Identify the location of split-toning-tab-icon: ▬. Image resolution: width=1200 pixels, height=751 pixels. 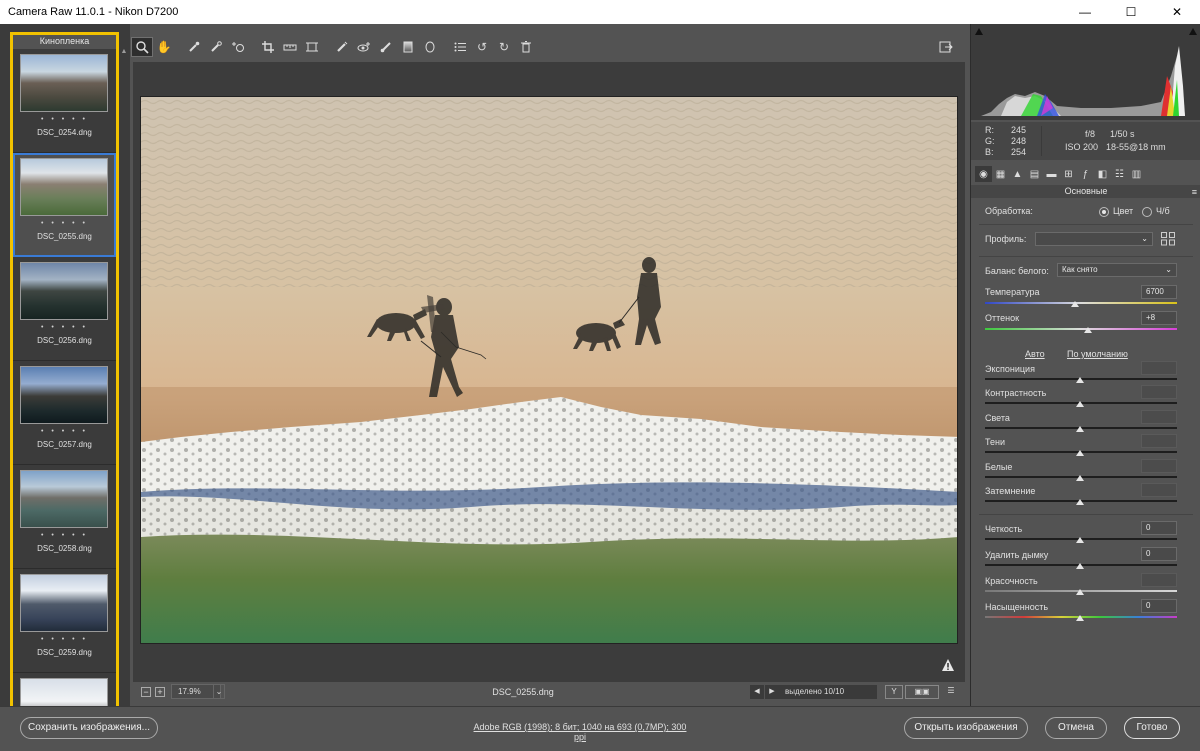
(1051, 174).